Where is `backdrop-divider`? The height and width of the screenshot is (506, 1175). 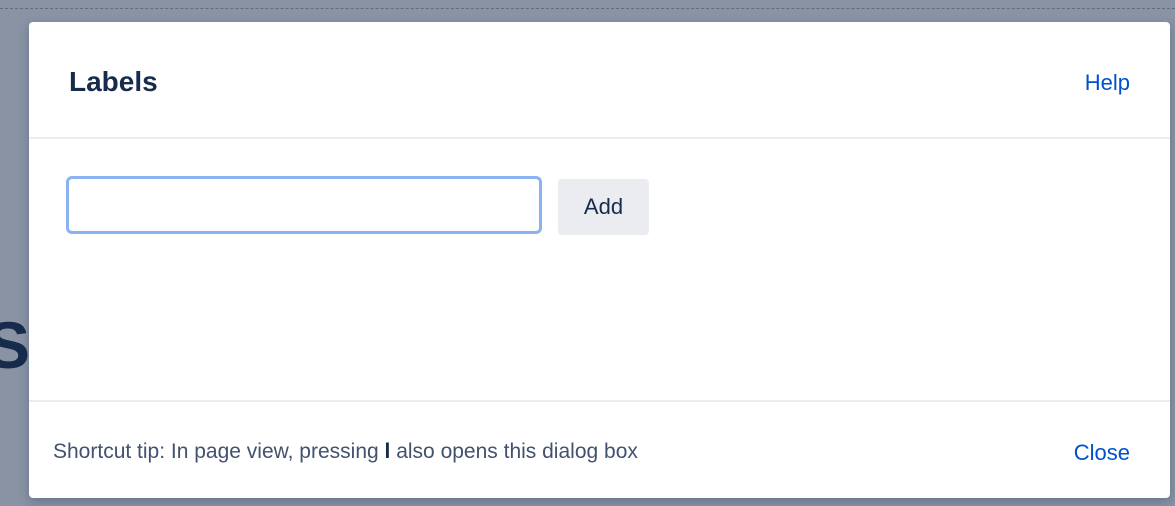
backdrop-divider is located at coordinates (587, 8).